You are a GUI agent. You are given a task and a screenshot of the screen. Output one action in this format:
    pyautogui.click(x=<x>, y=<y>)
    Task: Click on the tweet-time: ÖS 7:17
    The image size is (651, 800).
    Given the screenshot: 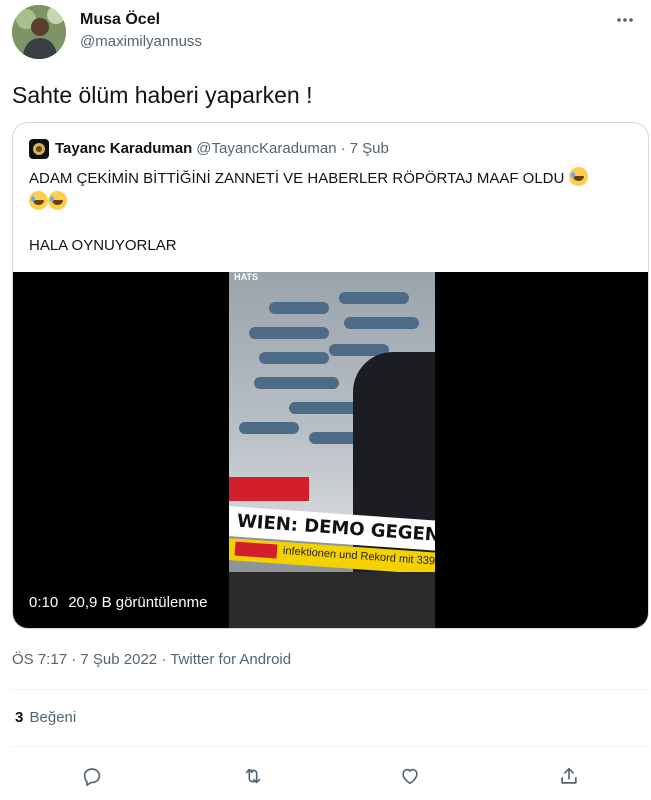 What is the action you would take?
    pyautogui.click(x=39, y=659)
    